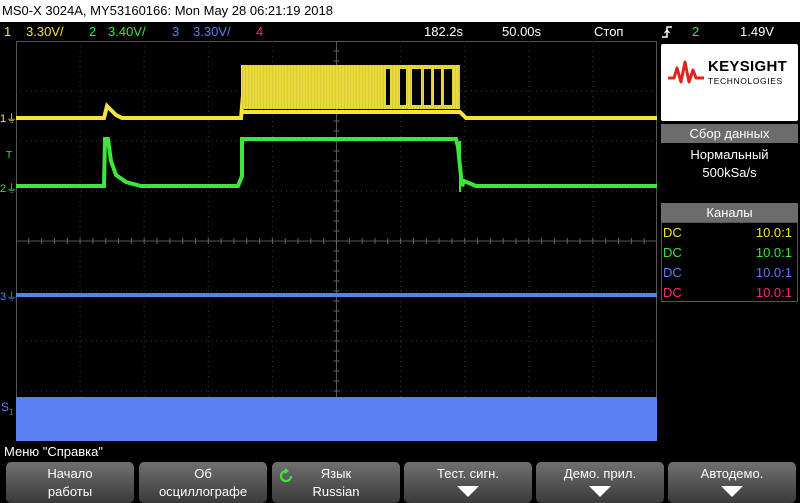 The height and width of the screenshot is (503, 800). I want to click on trigger-edge-icon, so click(667, 32).